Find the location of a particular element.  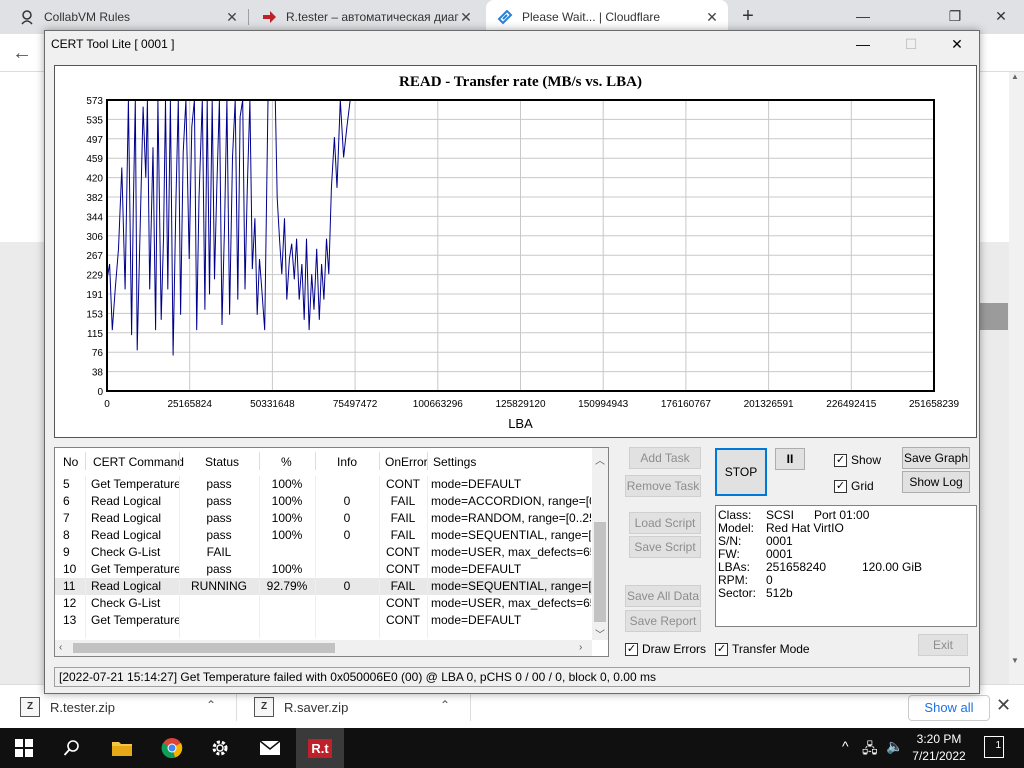

task-row: 13 Get Temperature CONT mode=DEFAULT is located at coordinates (324, 620).